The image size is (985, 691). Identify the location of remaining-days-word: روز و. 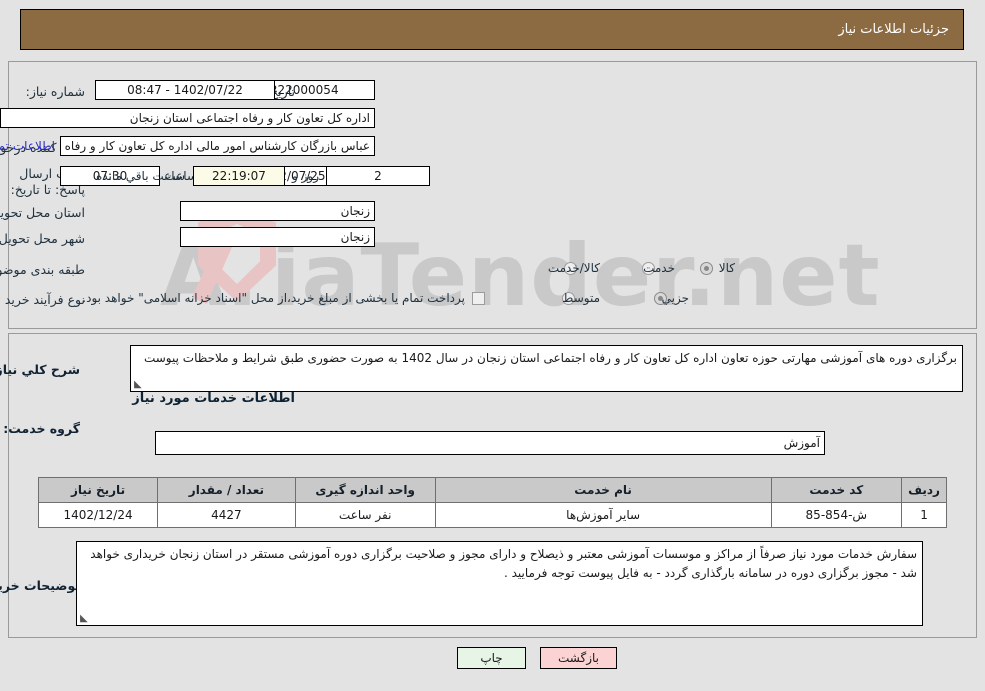
(305, 176).